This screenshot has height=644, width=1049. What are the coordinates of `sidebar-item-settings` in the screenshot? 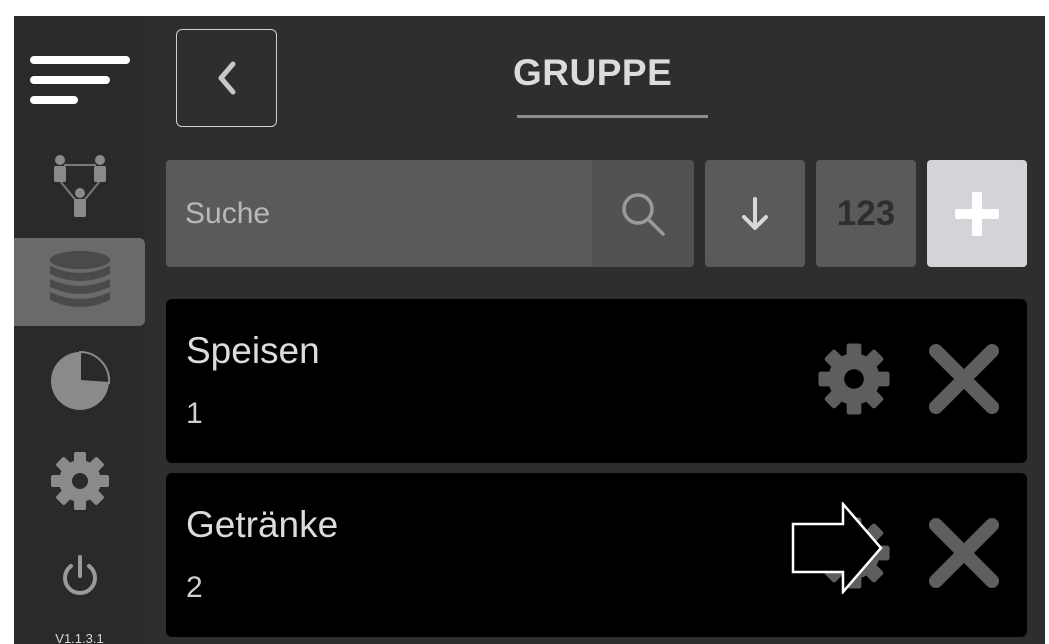 It's located at (79, 481).